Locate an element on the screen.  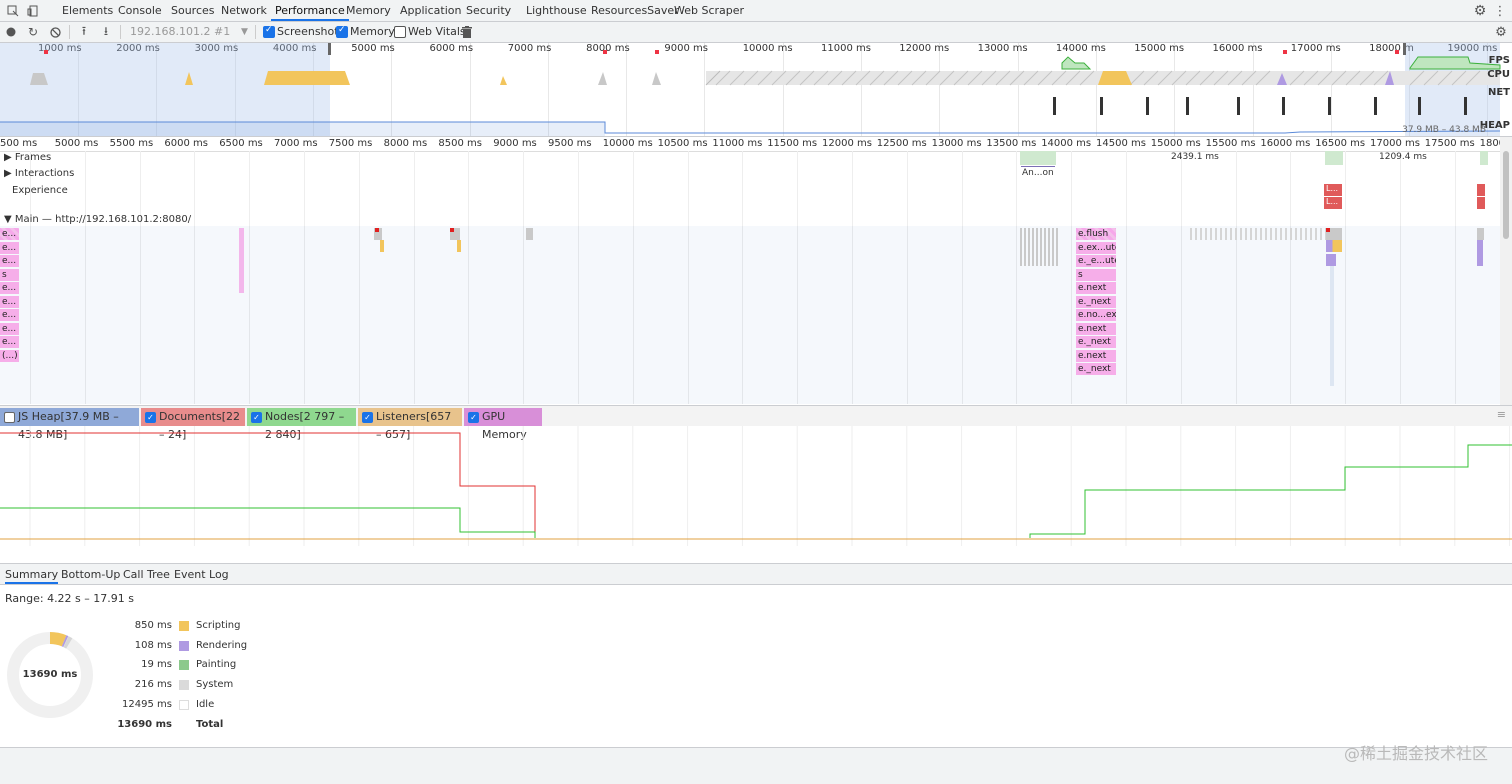
tab-resourcessaver: ResourcesSaver is located at coordinates (635, 10).